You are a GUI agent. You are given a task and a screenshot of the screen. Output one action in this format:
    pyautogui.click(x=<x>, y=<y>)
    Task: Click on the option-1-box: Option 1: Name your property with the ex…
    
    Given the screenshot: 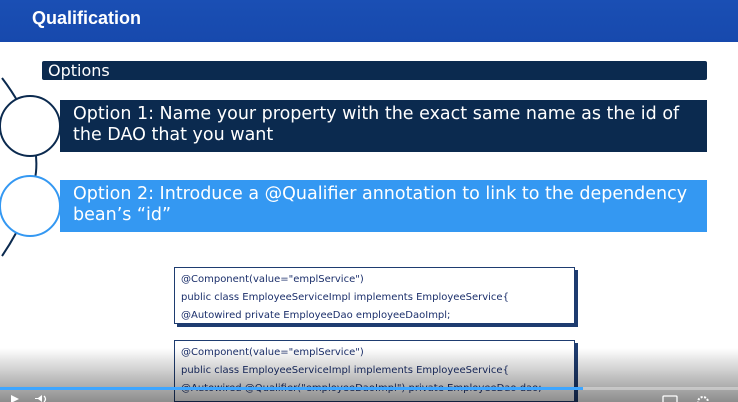 What is the action you would take?
    pyautogui.click(x=383, y=126)
    